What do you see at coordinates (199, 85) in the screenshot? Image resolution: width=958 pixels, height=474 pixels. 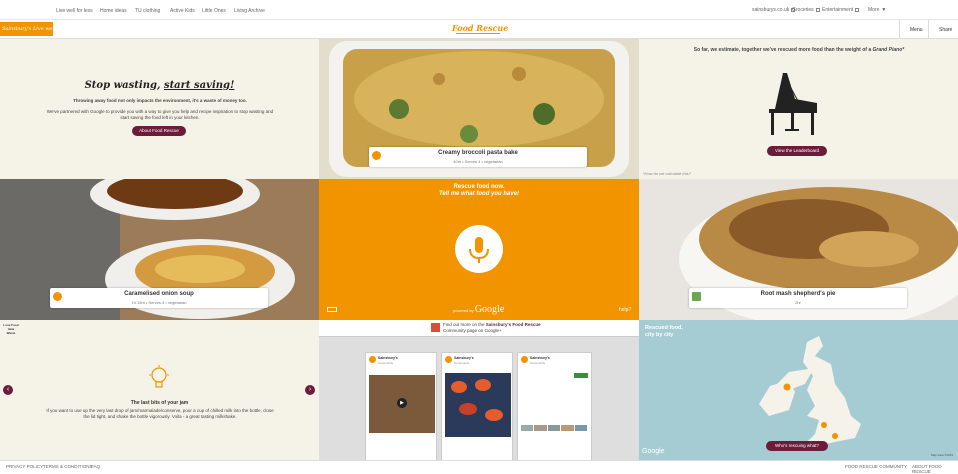 I see `intro-title-b: start saving!` at bounding box center [199, 85].